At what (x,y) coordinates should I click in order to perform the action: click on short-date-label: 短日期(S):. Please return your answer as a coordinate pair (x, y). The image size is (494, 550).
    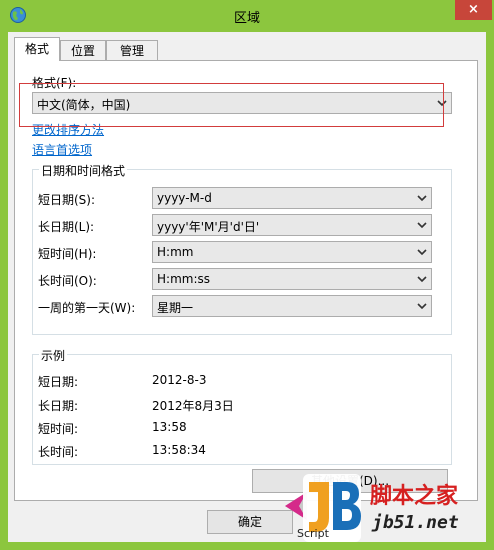
    Looking at the image, I should click on (67, 200).